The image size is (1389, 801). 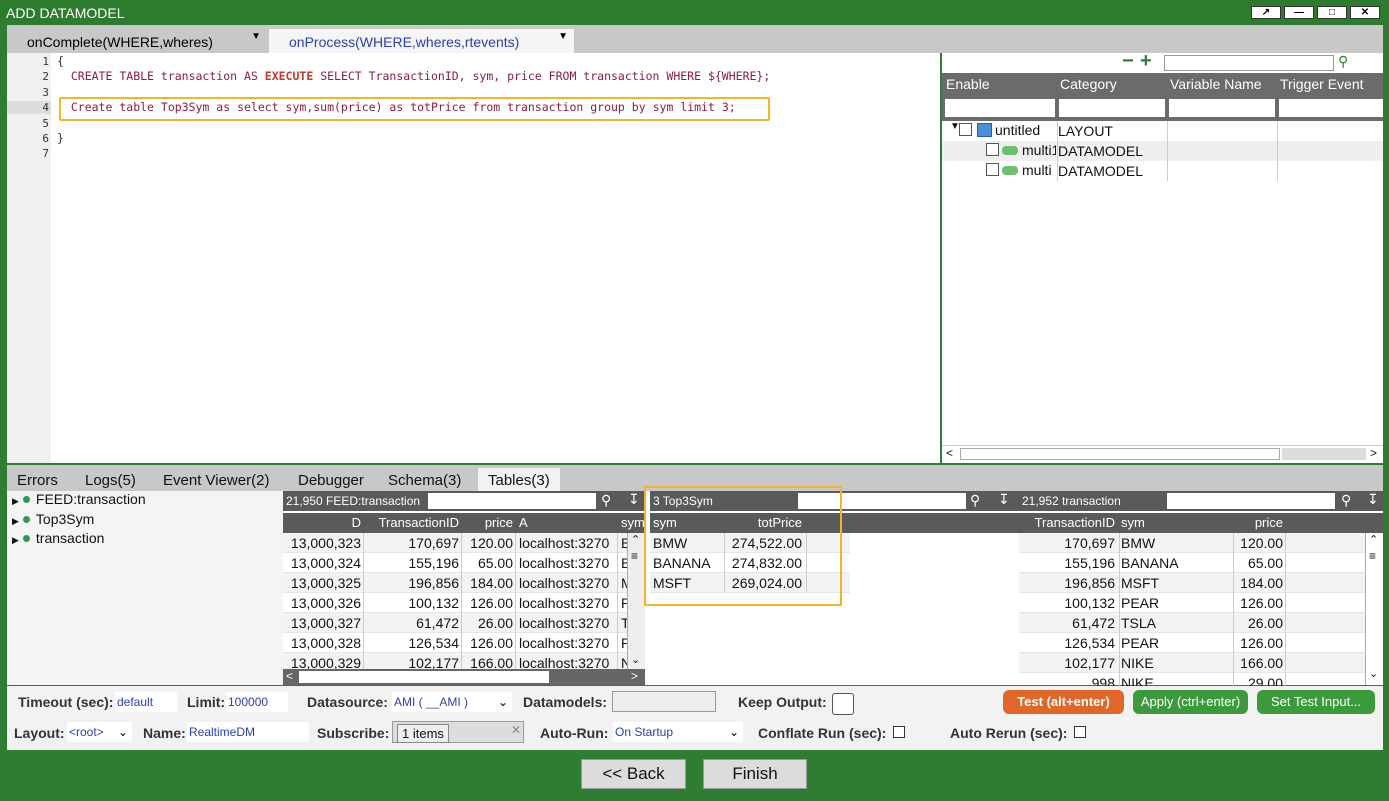 I want to click on datasource-select: AMI ( __AMI ) ⌄, so click(x=452, y=702).